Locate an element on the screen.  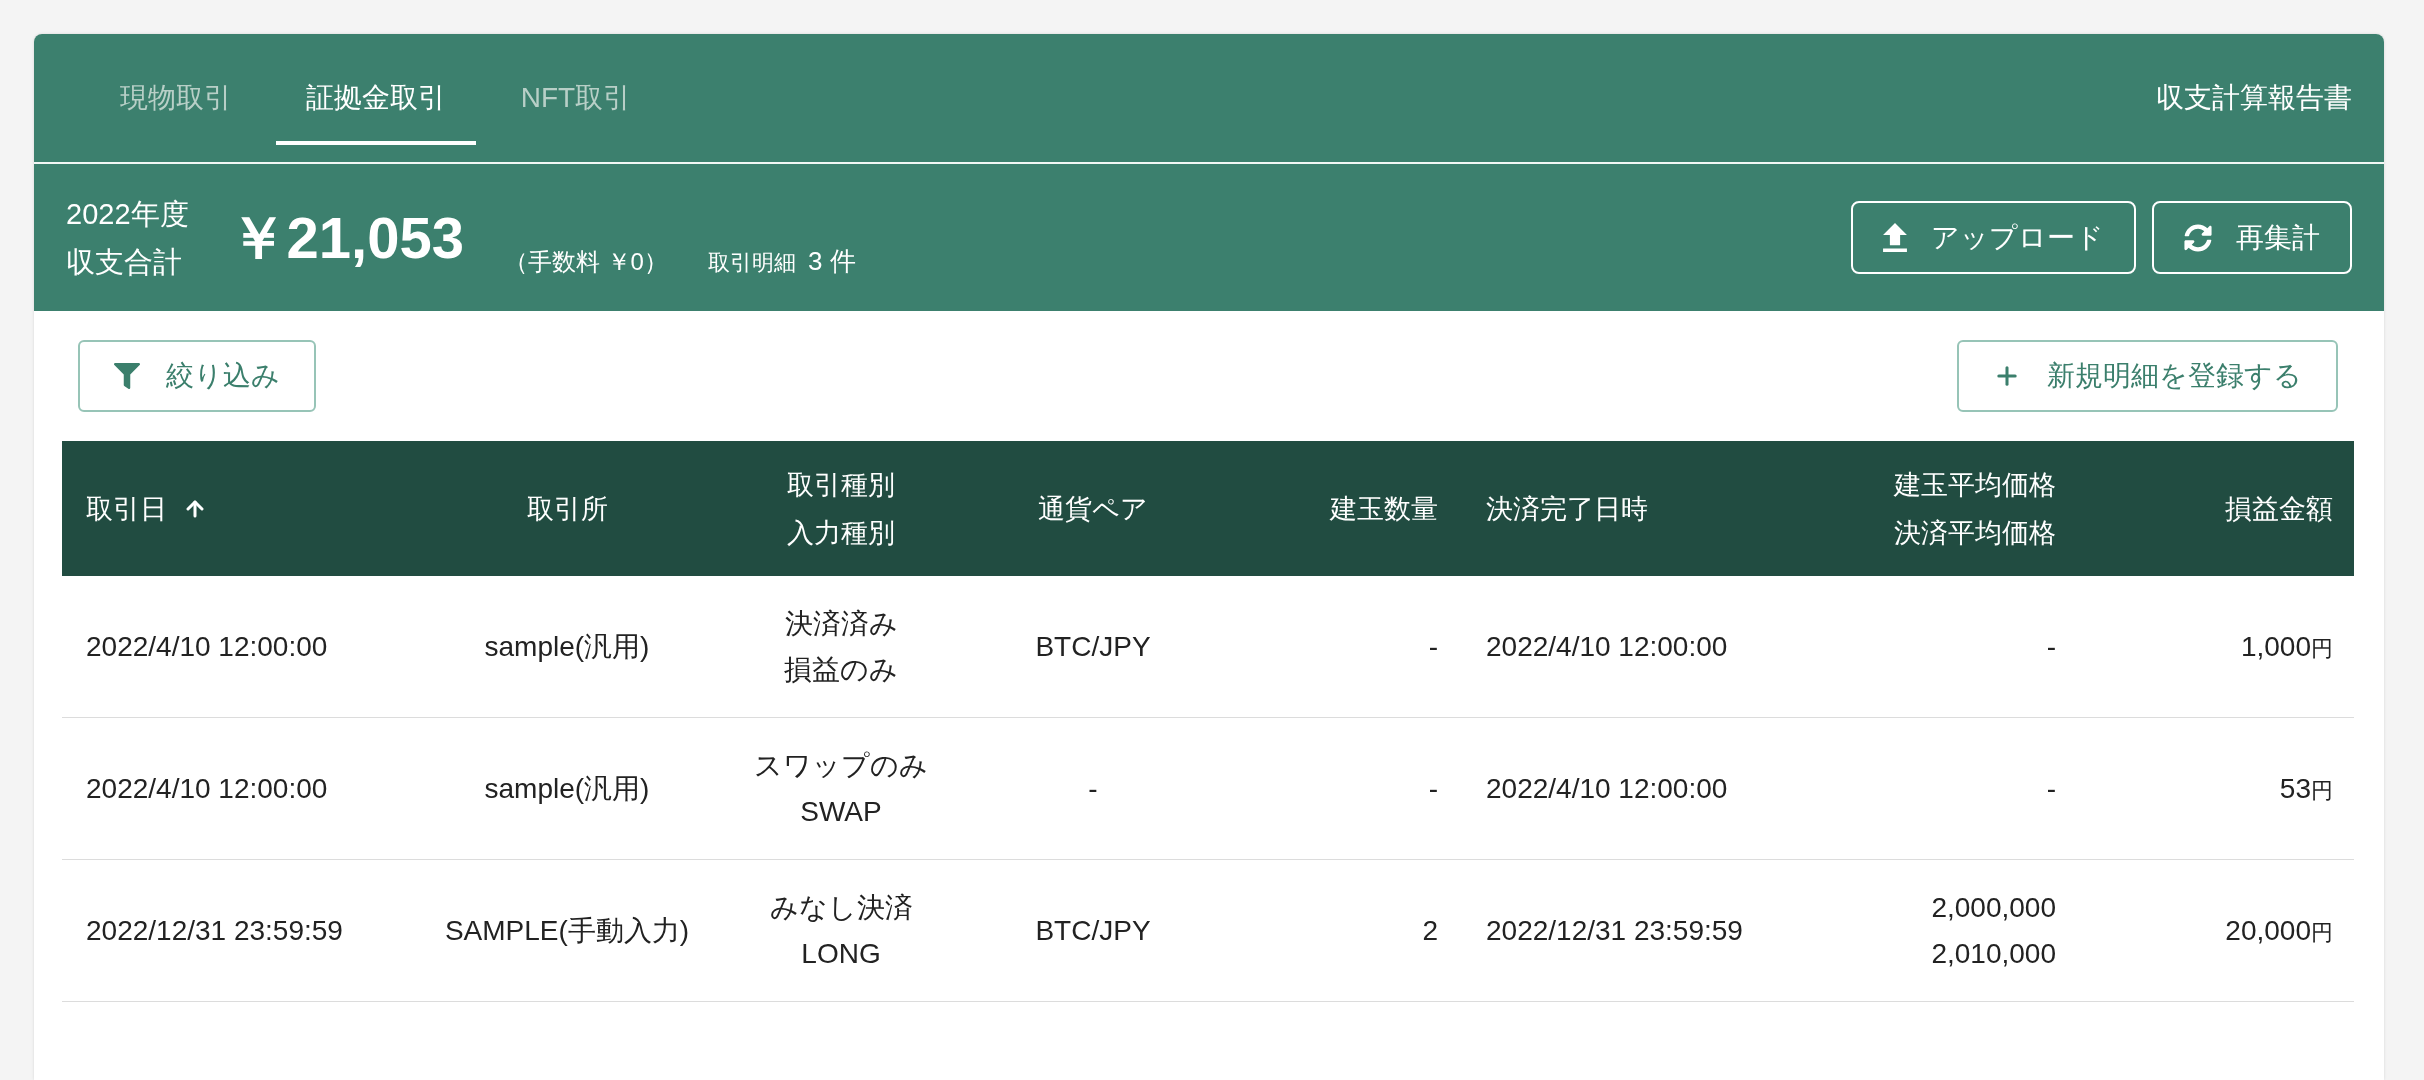
upload-icon is located at coordinates (1895, 237).